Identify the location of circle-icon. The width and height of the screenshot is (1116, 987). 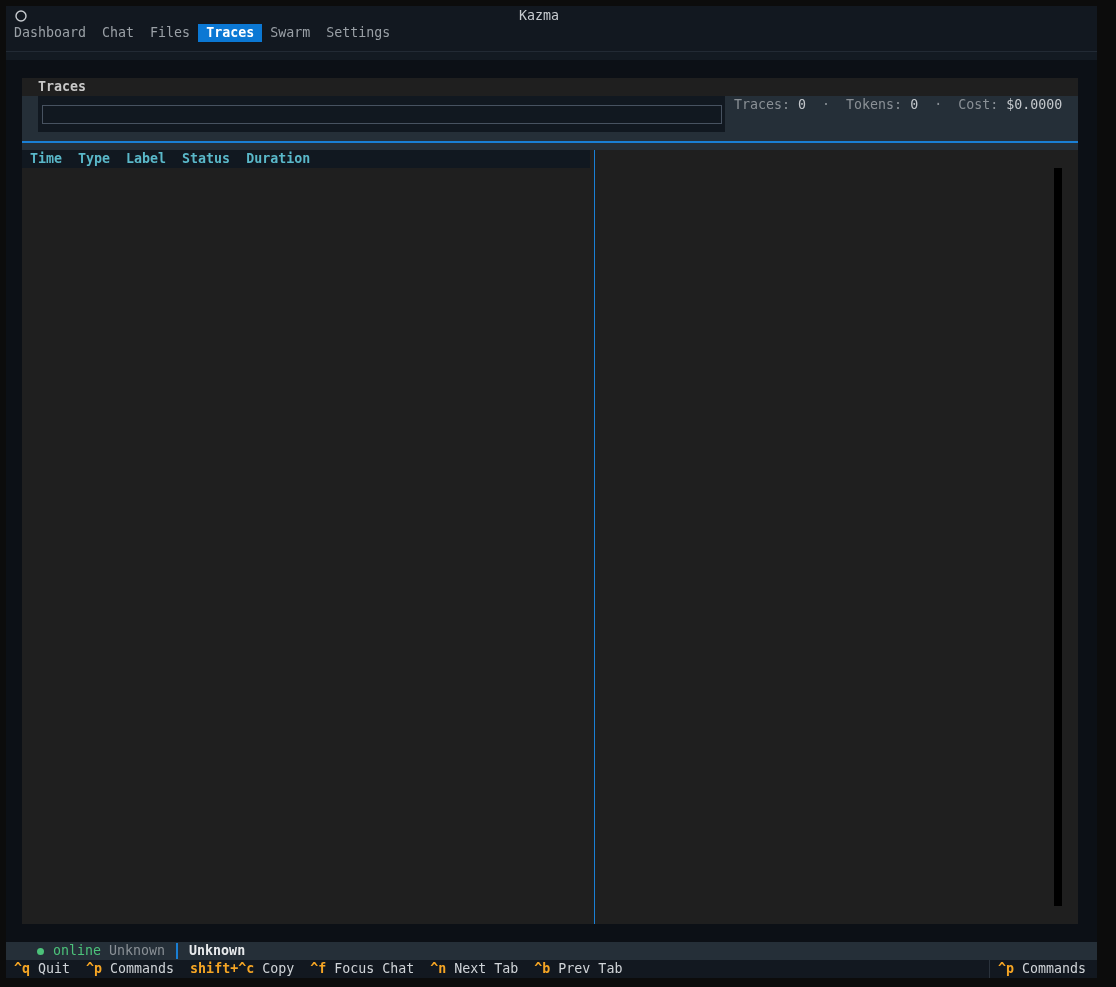
(21, 16).